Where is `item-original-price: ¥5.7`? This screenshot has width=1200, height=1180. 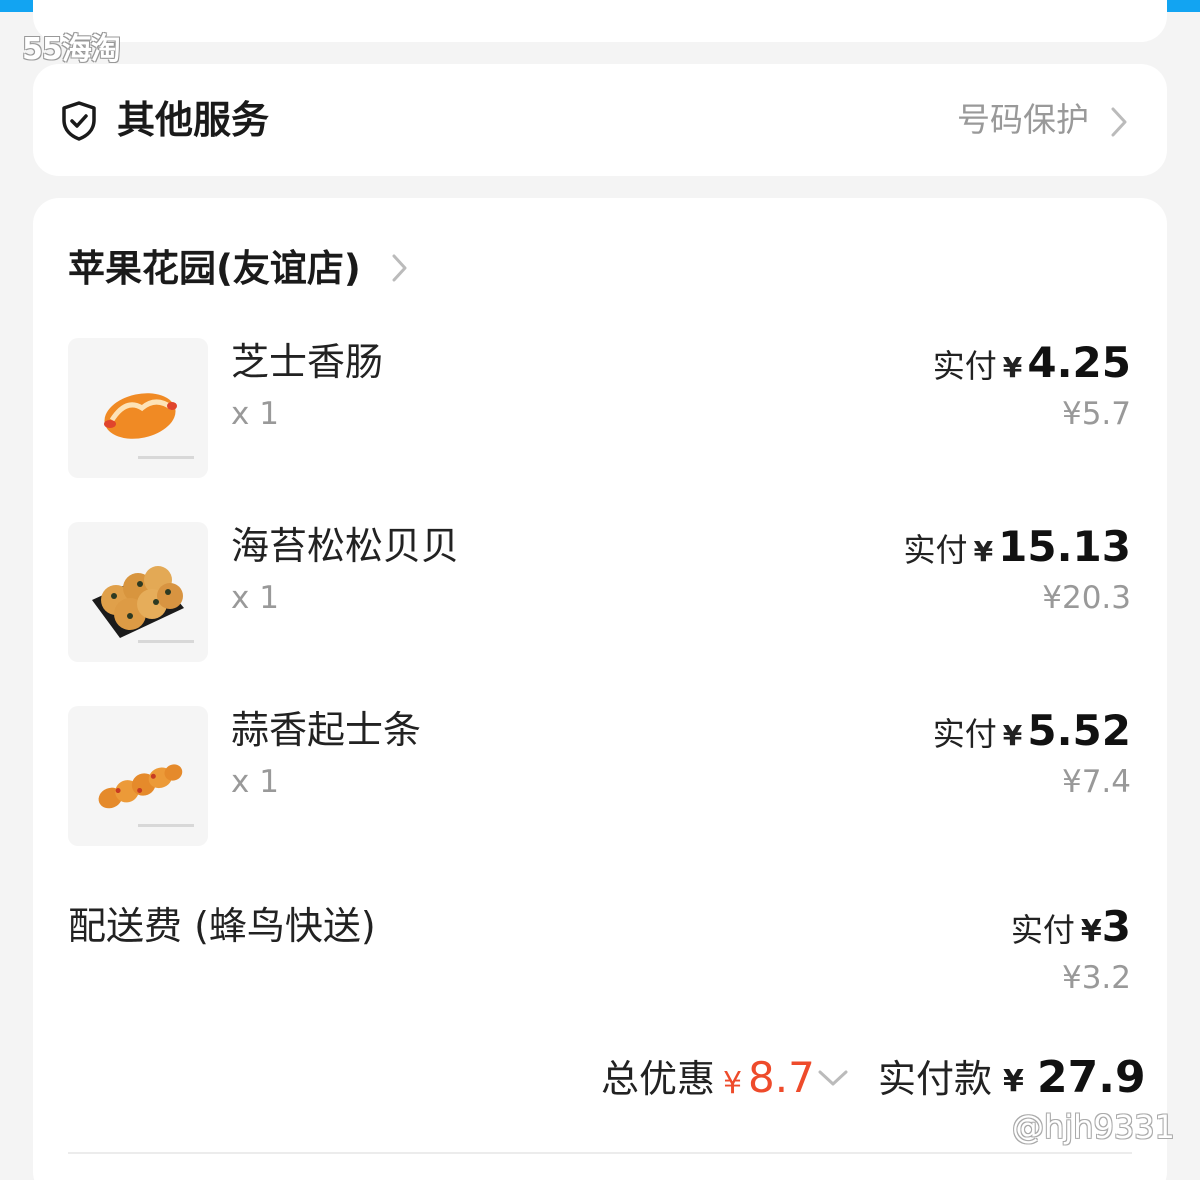 item-original-price: ¥5.7 is located at coordinates (1096, 414).